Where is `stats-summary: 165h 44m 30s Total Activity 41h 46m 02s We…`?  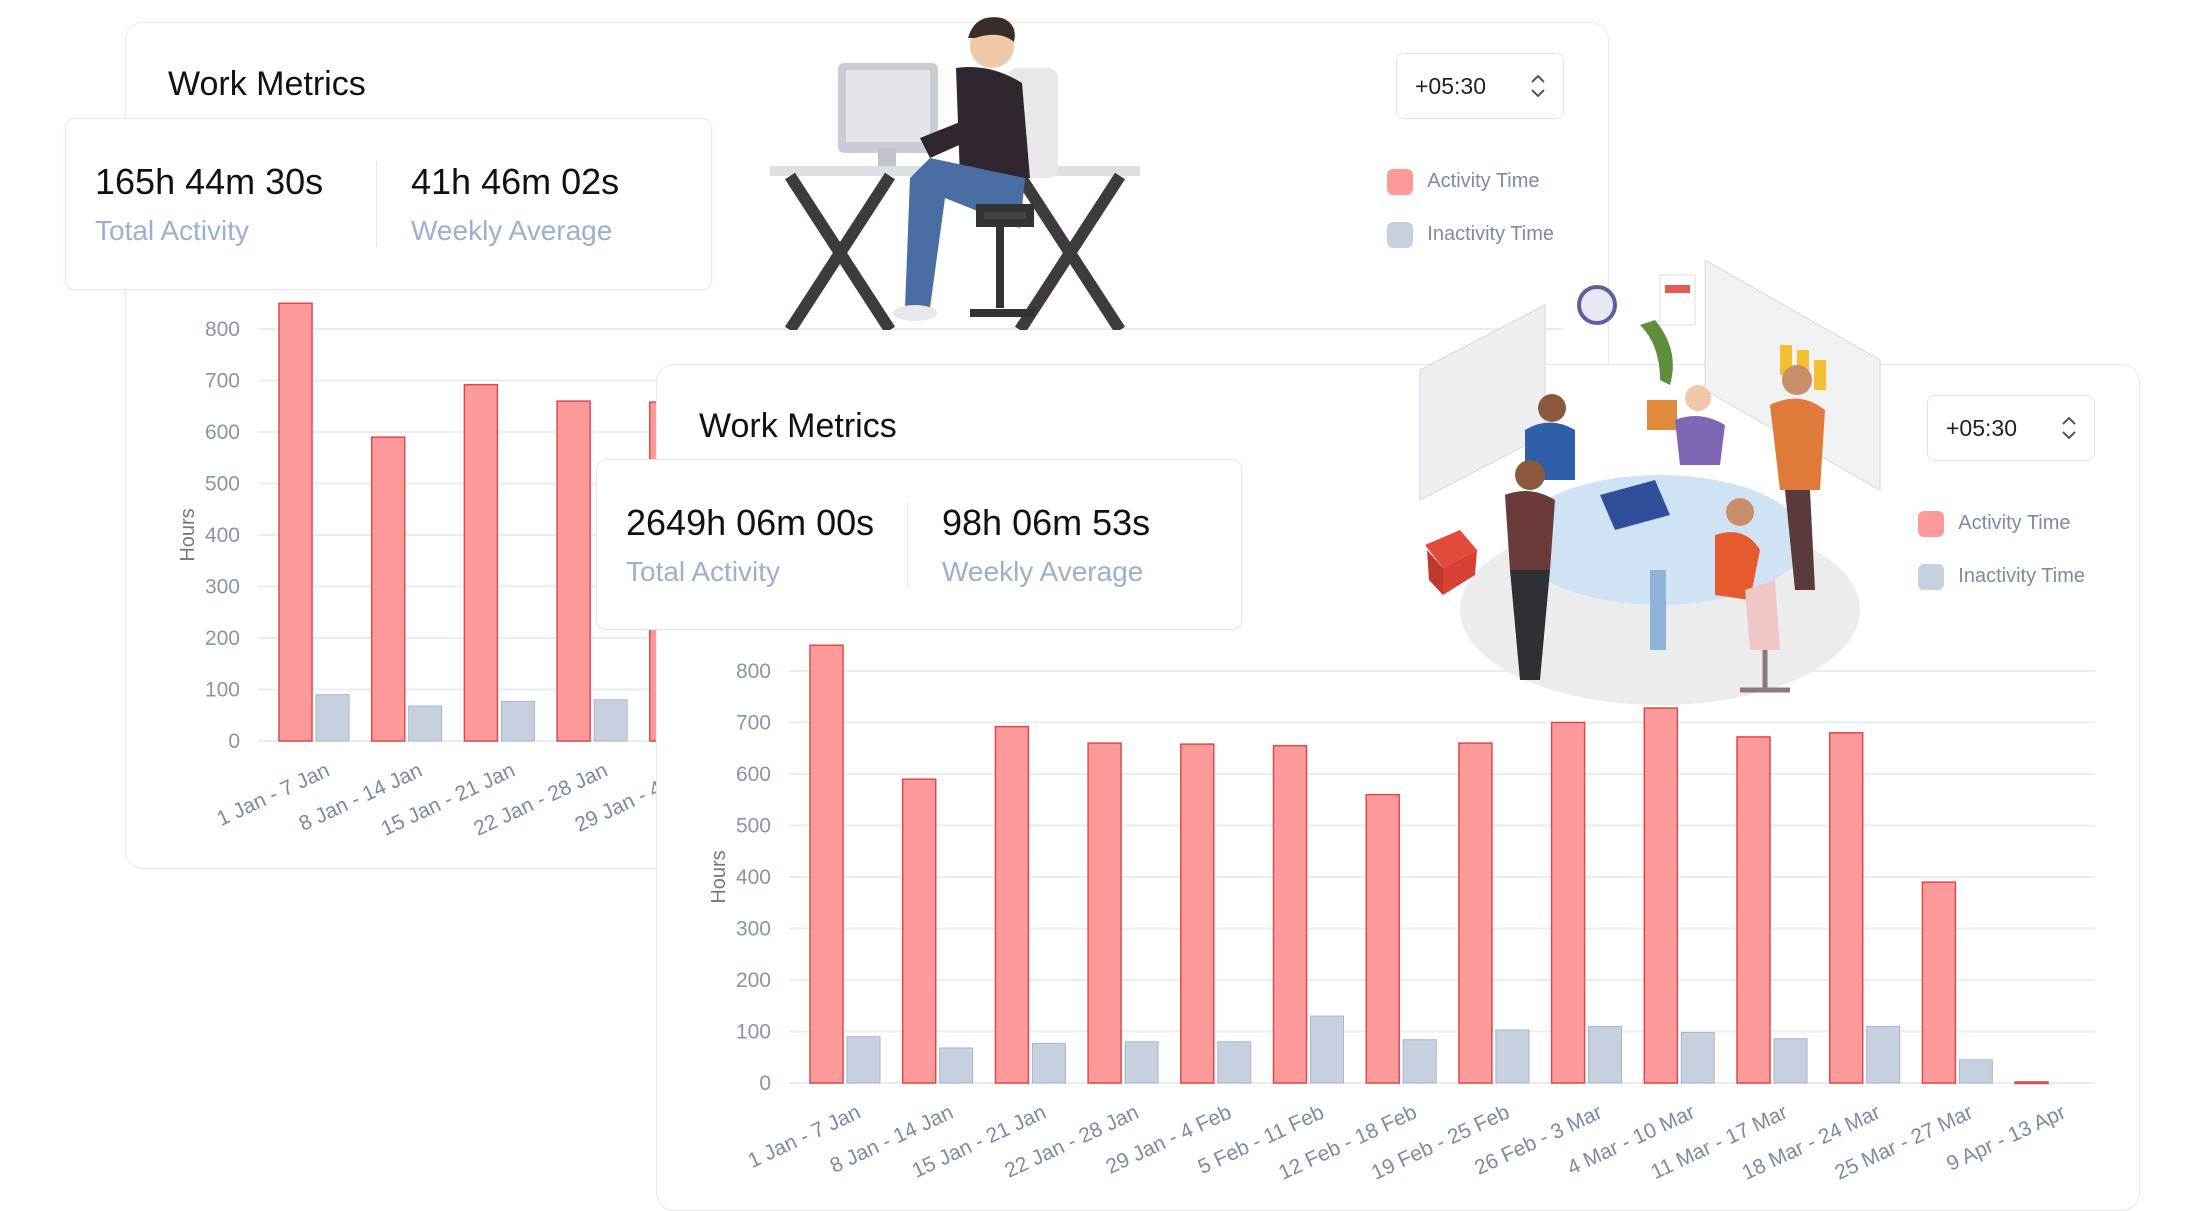
stats-summary: 165h 44m 30s Total Activity 41h 46m 02s We… is located at coordinates (388, 204).